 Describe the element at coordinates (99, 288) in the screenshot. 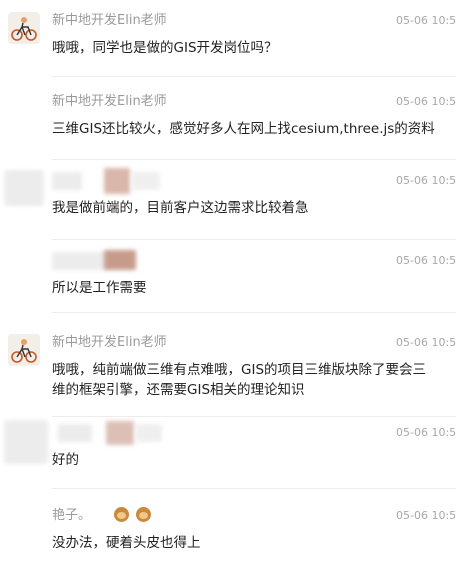

I see `comment-text: 所以是工作需要` at that location.